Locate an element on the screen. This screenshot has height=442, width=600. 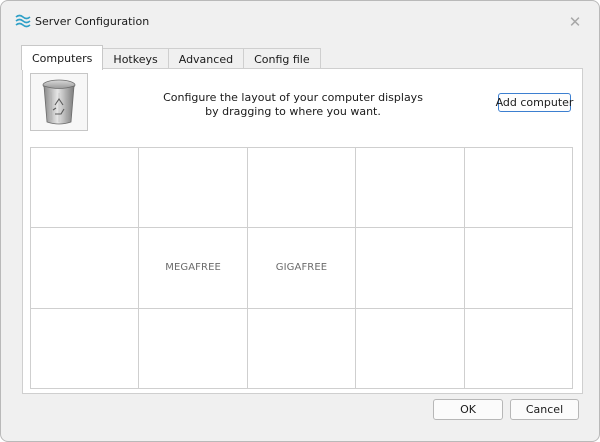
window-title: Server Configuration is located at coordinates (92, 21).